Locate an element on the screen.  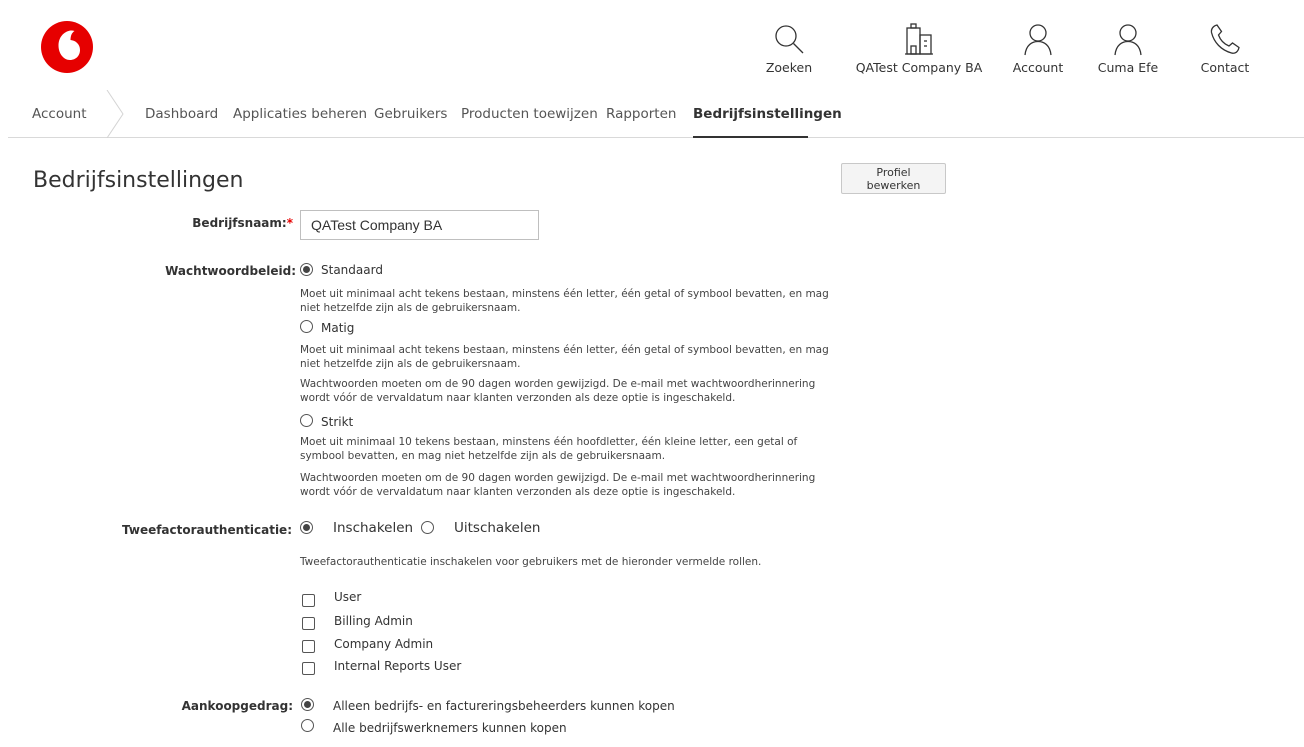
company-label: QATest Company BA is located at coordinates (919, 67).